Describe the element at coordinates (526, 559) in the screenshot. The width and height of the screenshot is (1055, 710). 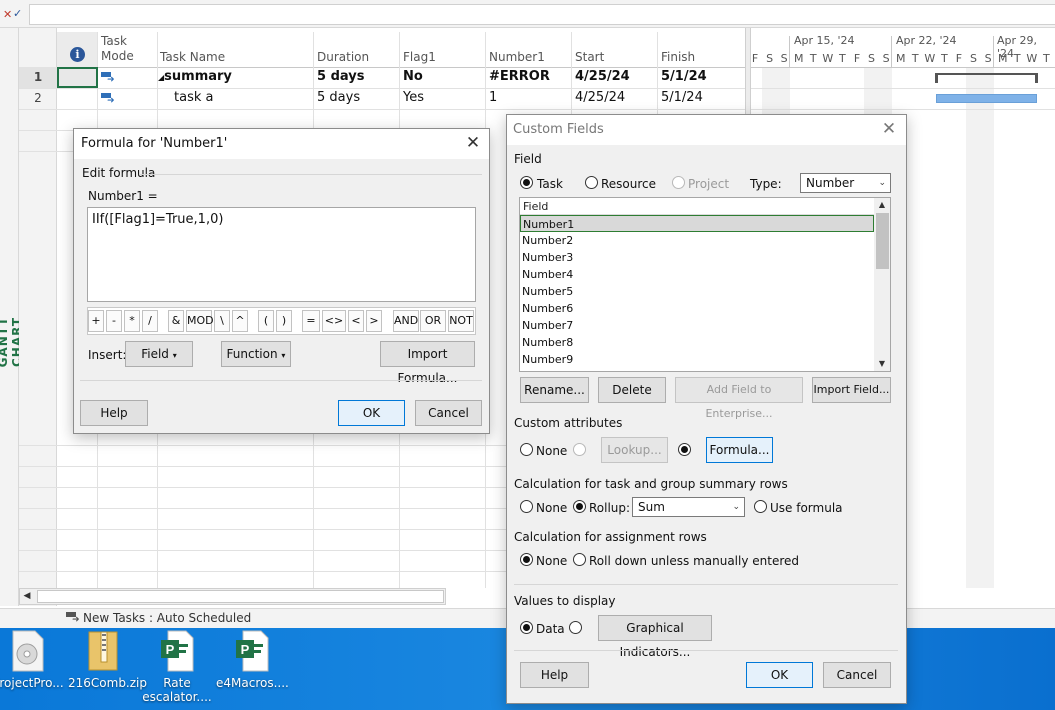
I see `radio-assign-none` at that location.